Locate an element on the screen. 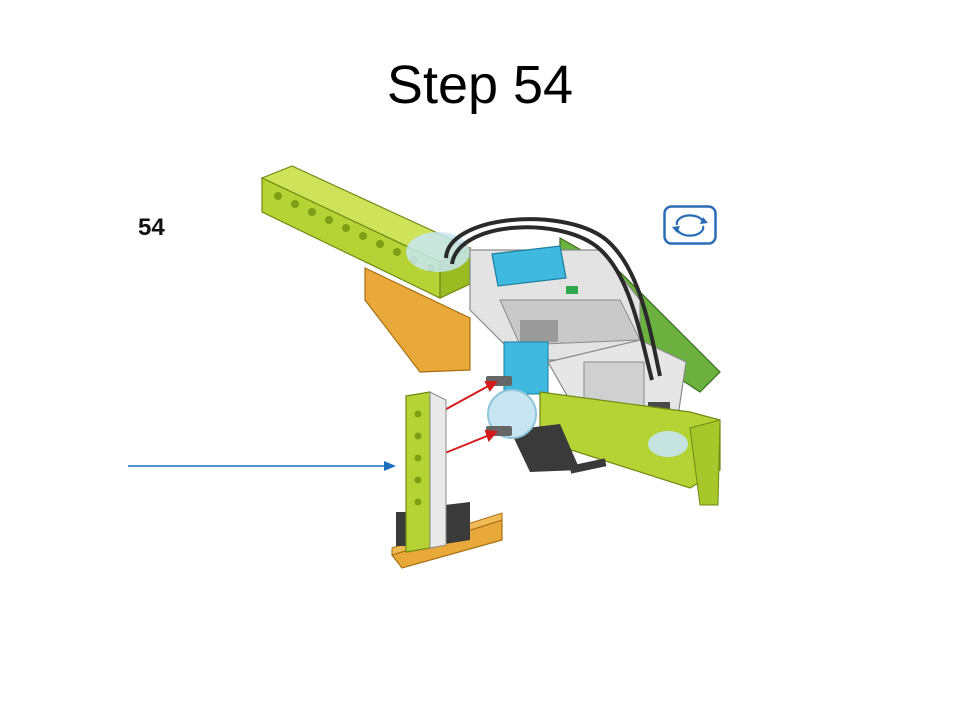  green-leg is located at coordinates (705, 462).